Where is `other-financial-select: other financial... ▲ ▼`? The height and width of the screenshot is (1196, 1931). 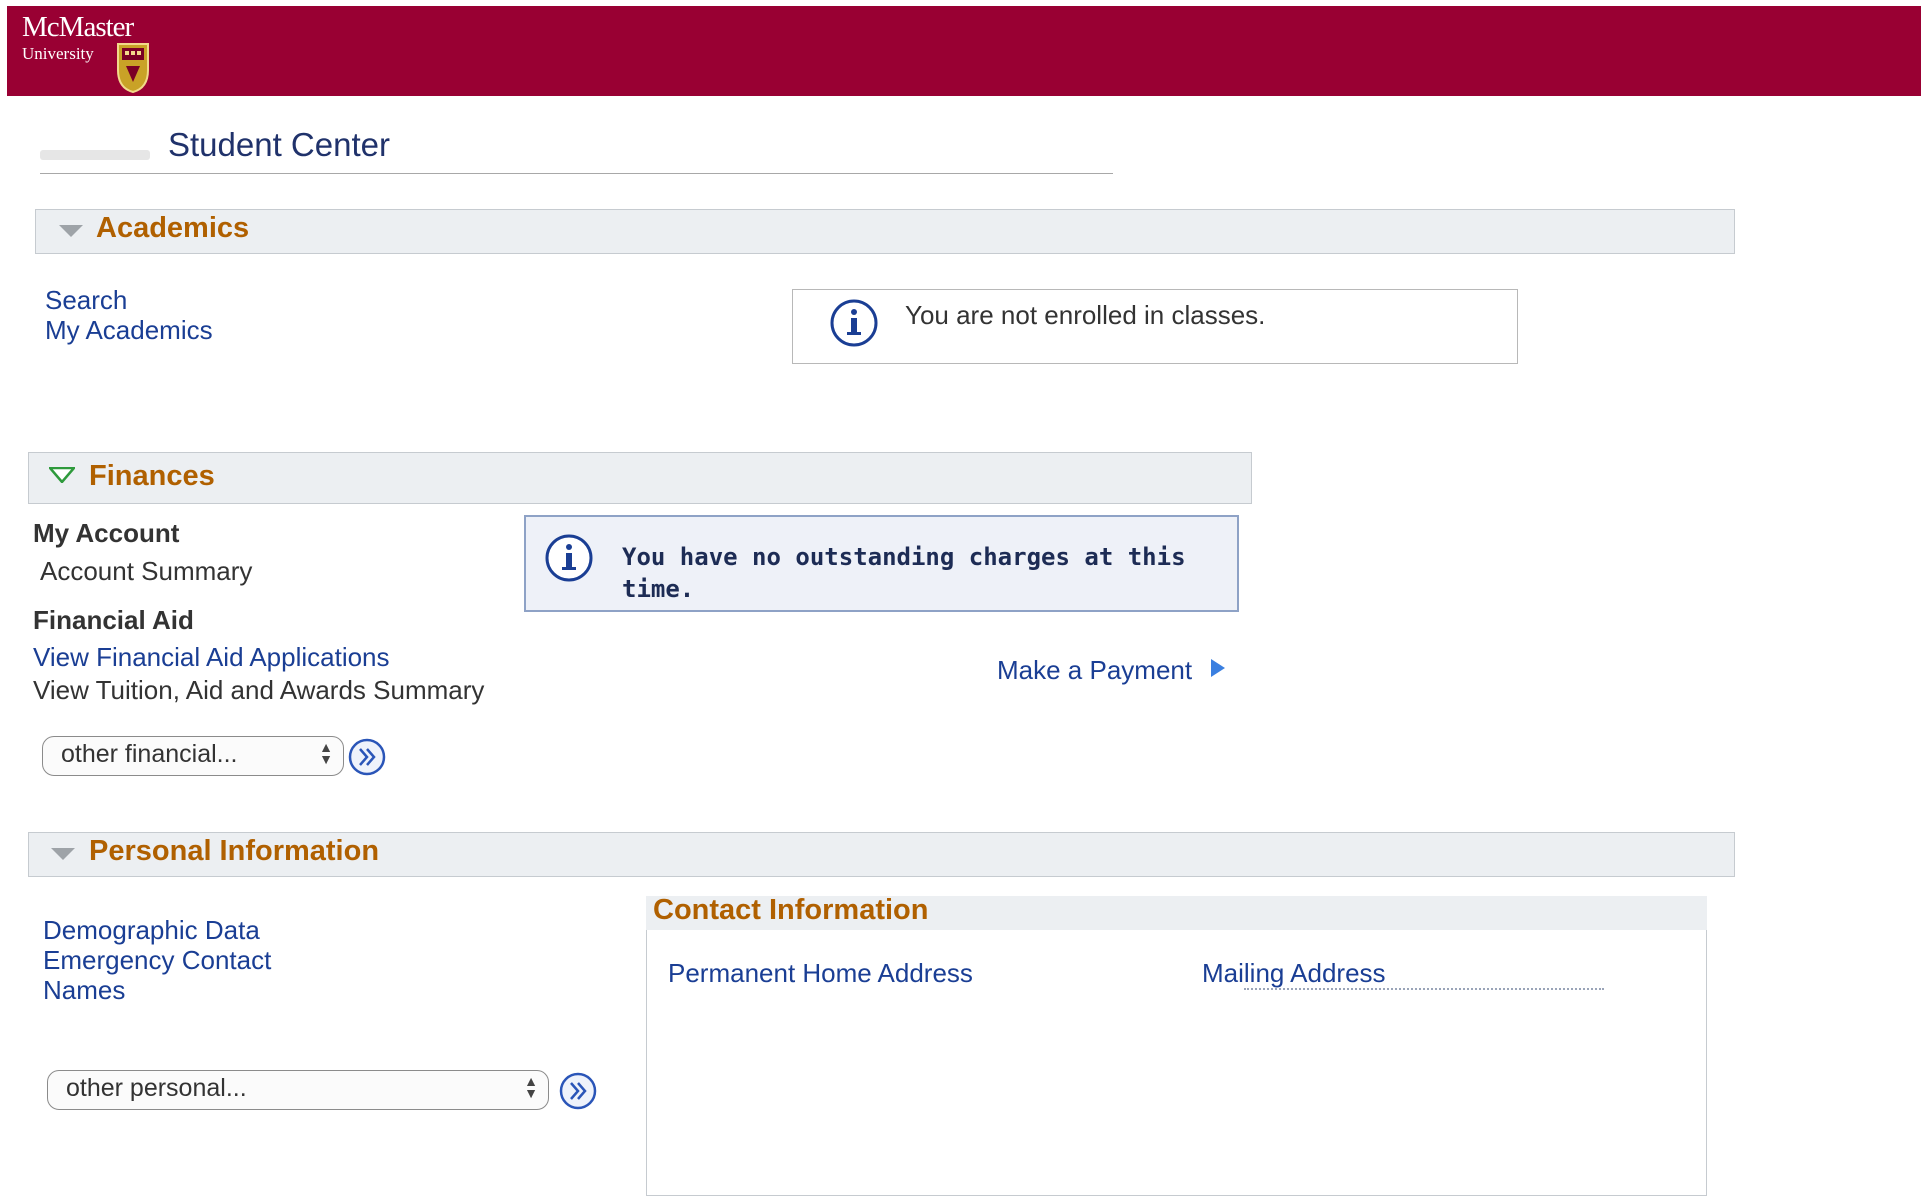 other-financial-select: other financial... ▲ ▼ is located at coordinates (193, 756).